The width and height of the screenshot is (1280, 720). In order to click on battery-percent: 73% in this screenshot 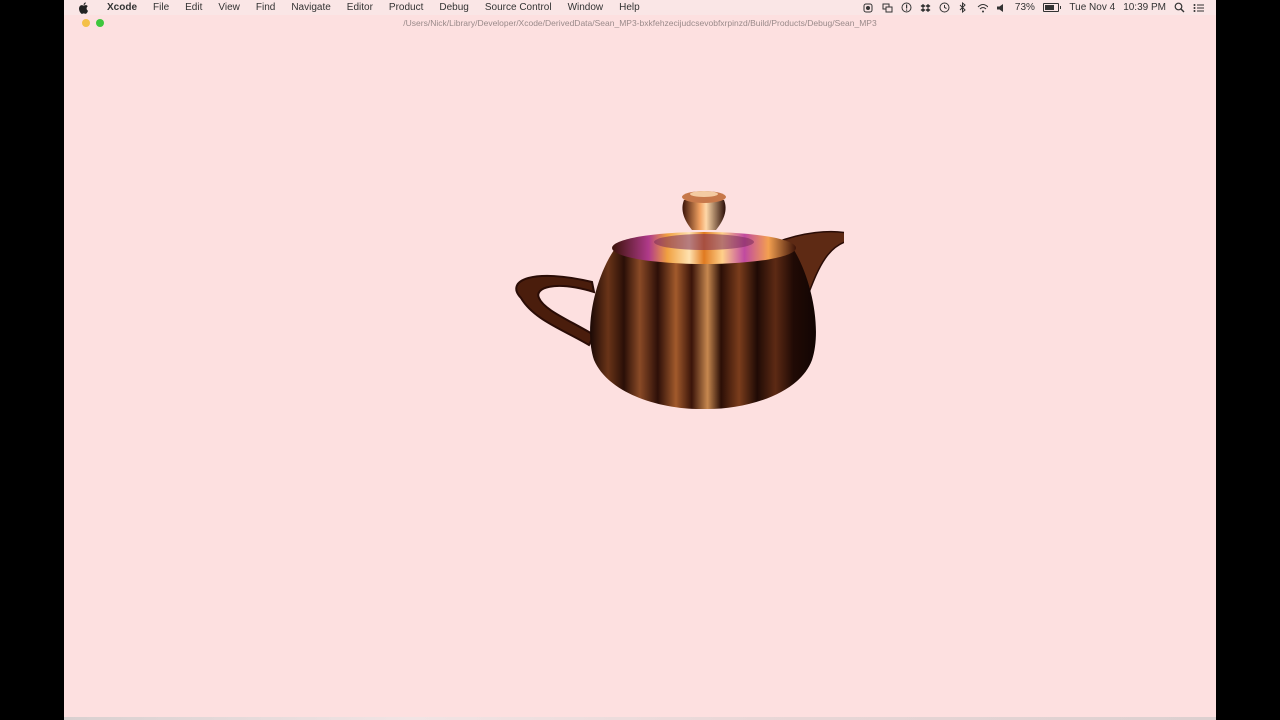, I will do `click(1024, 7)`.